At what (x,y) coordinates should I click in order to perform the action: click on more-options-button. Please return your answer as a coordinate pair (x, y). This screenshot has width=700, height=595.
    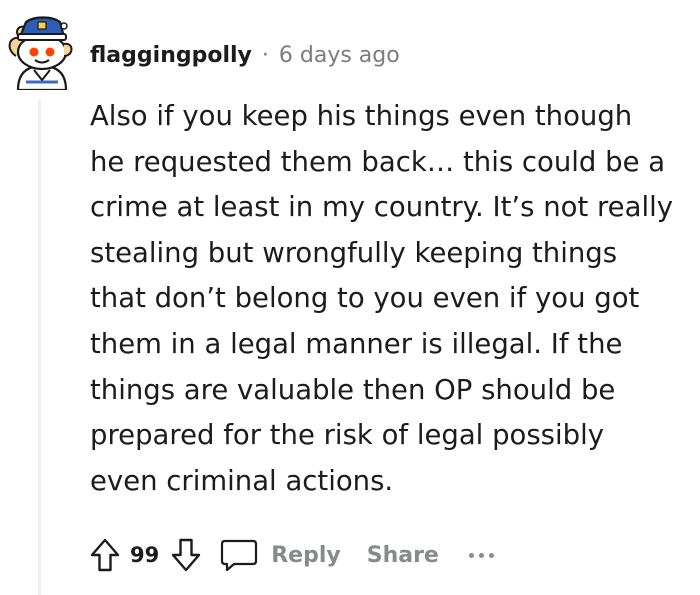
    Looking at the image, I should click on (481, 555).